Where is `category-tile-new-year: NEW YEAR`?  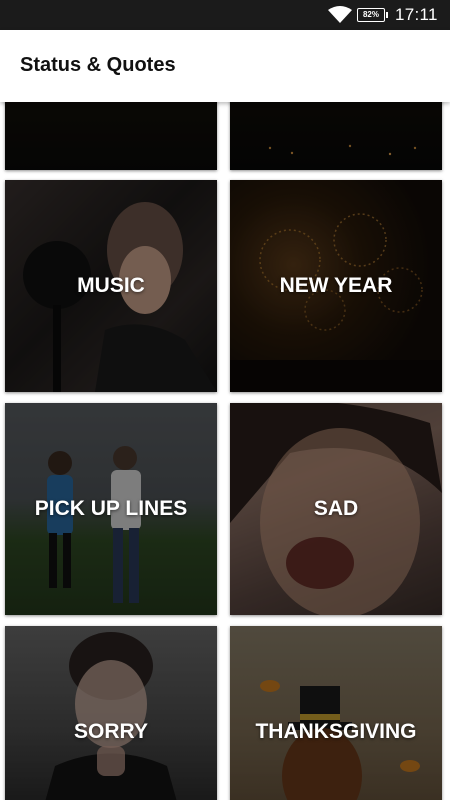 category-tile-new-year: NEW YEAR is located at coordinates (336, 286).